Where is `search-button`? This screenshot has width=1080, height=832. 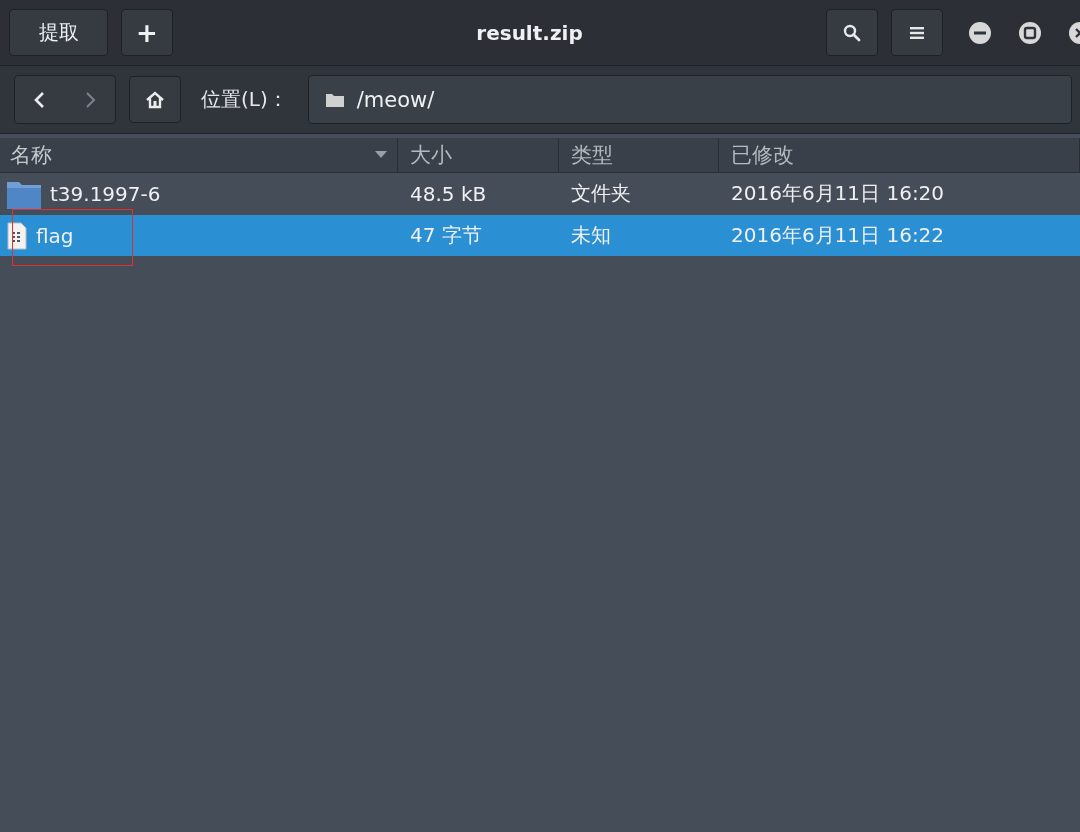 search-button is located at coordinates (852, 32).